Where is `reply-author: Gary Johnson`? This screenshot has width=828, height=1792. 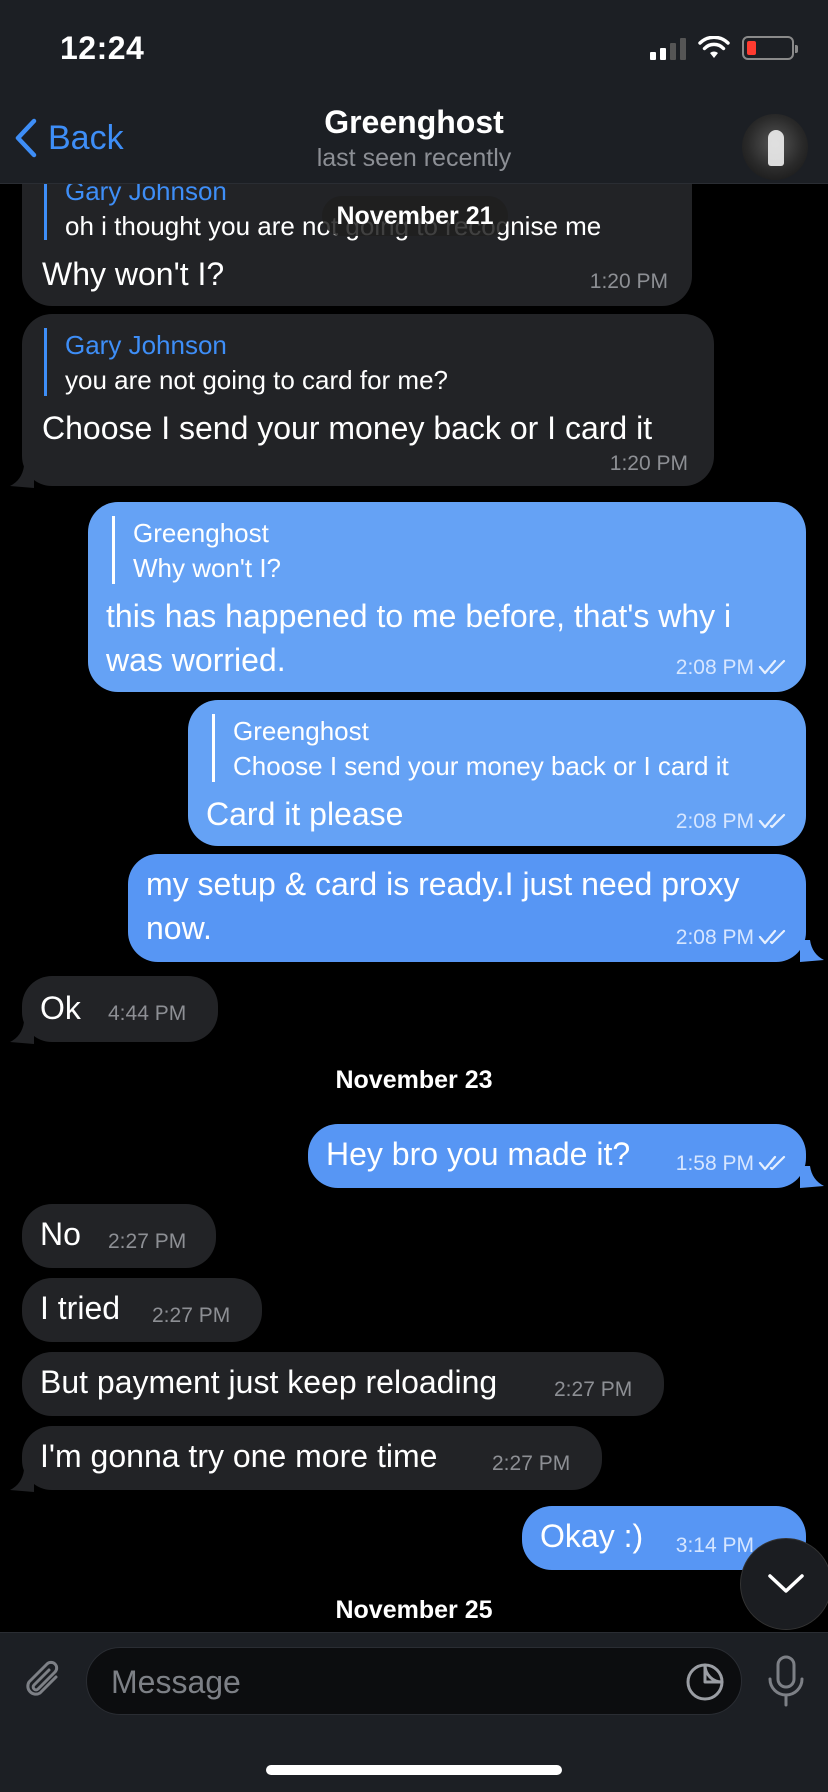
reply-author: Gary Johnson is located at coordinates (146, 345).